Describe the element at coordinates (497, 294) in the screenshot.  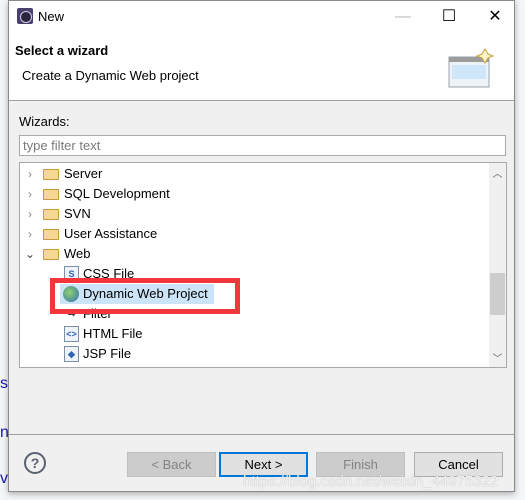
I see `scrollbar-thumb` at that location.